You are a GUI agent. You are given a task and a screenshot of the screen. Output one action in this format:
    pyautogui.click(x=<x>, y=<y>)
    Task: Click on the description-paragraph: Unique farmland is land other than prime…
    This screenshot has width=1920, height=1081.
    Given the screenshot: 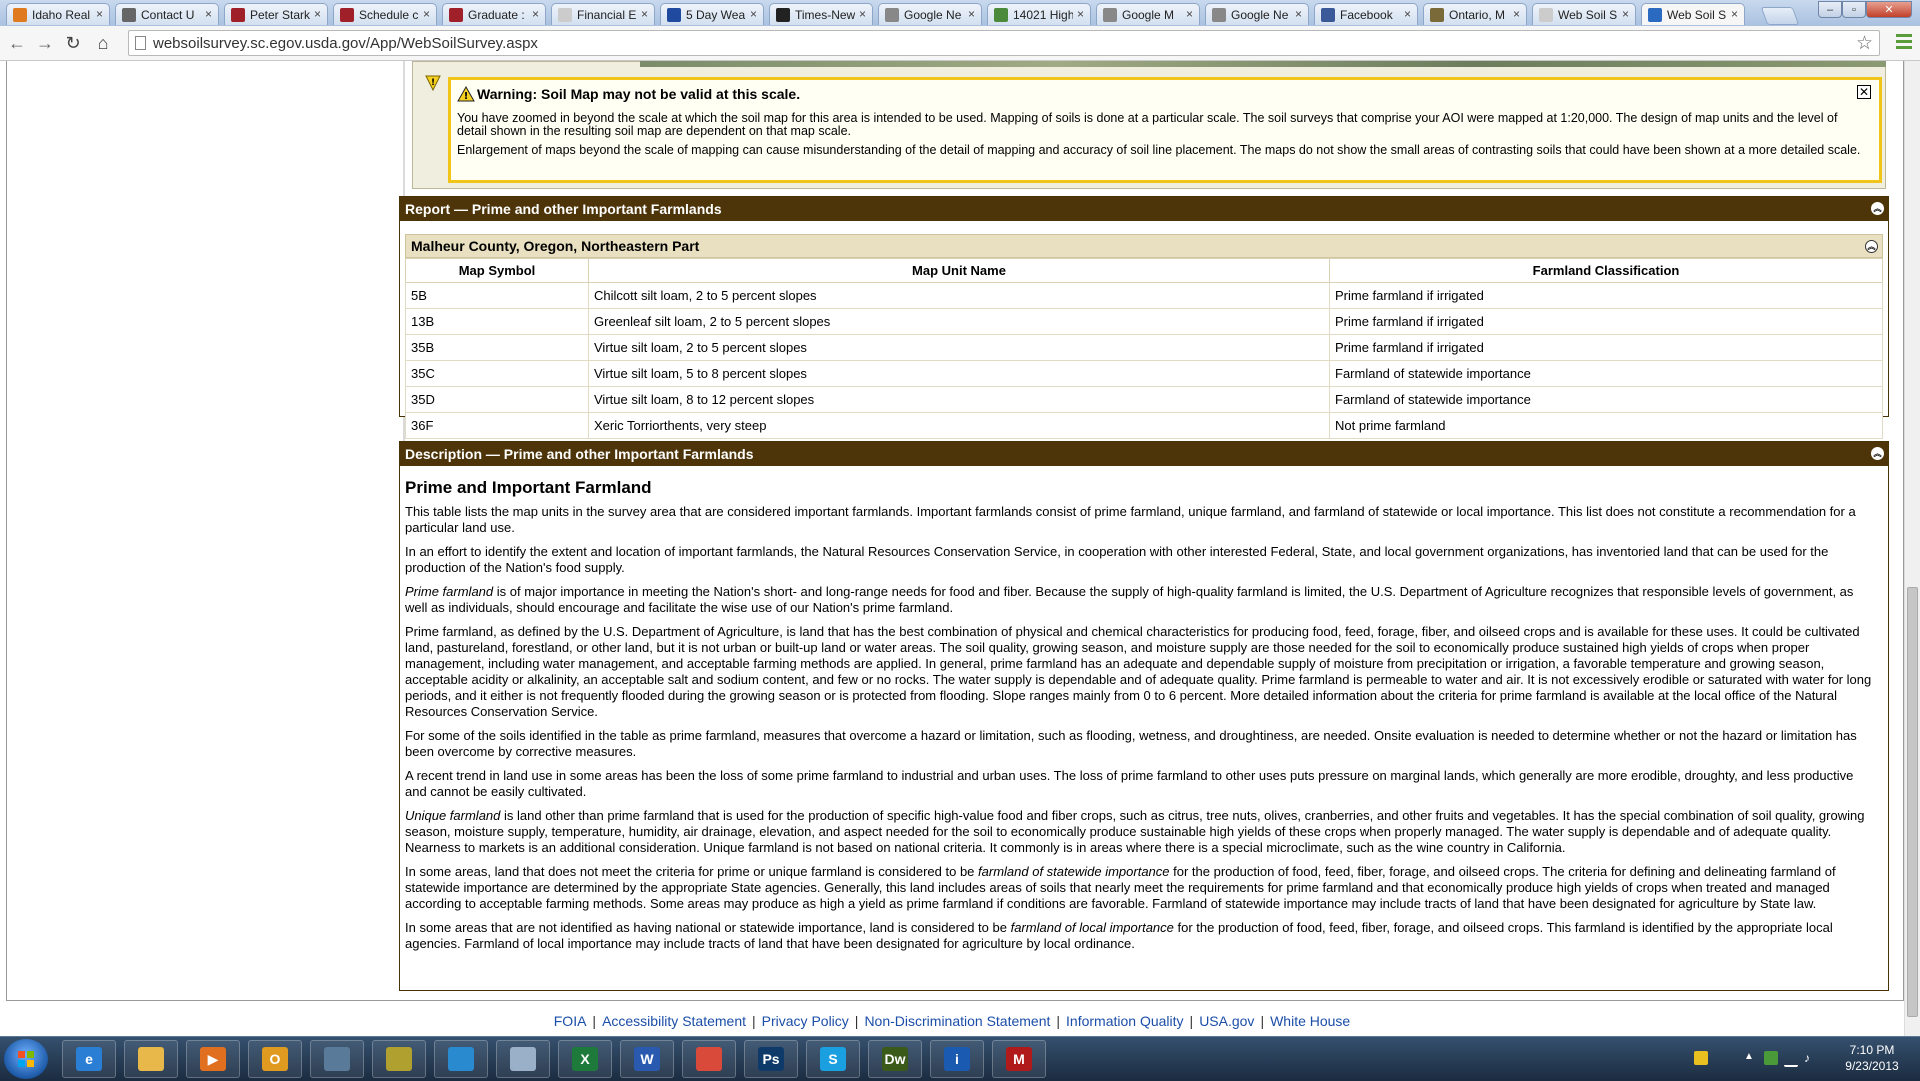 What is the action you would take?
    pyautogui.click(x=1140, y=832)
    